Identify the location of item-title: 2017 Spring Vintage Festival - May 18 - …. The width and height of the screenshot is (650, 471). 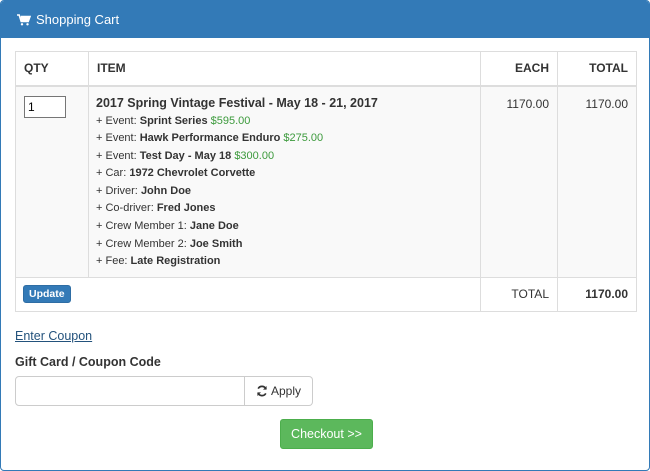
(237, 102).